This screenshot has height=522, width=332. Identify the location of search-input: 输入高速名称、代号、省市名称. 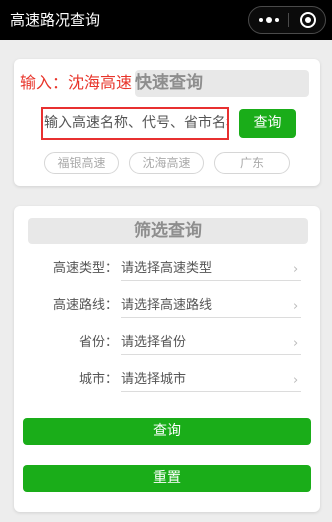
(135, 123).